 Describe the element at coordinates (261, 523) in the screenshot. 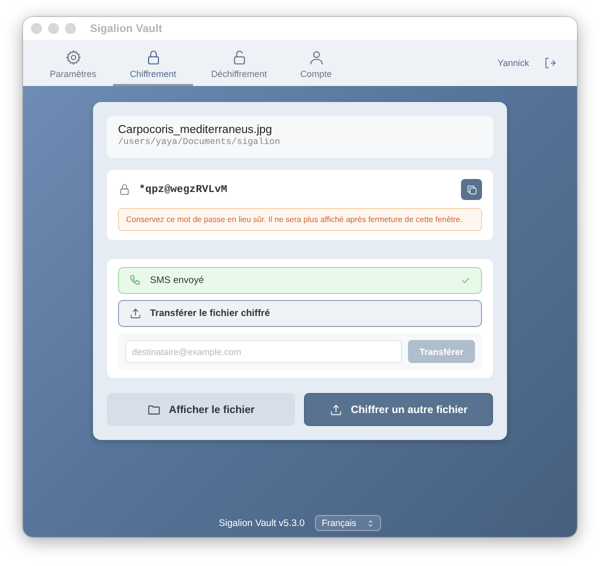

I see `version-text: Sigalion Vault v5.3.0` at that location.